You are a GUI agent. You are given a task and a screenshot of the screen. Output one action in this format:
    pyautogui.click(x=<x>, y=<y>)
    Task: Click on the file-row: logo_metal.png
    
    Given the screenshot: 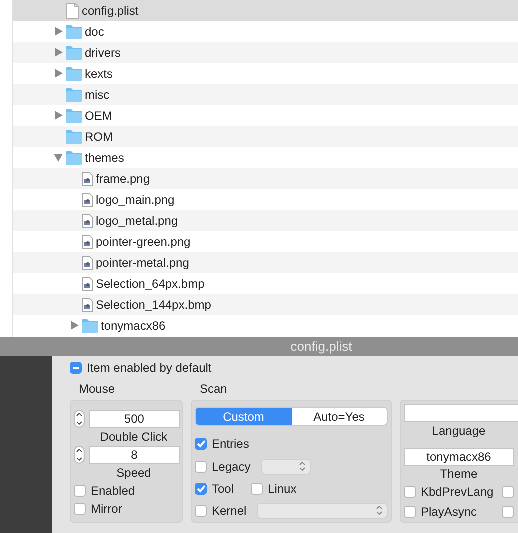 What is the action you would take?
    pyautogui.click(x=265, y=220)
    